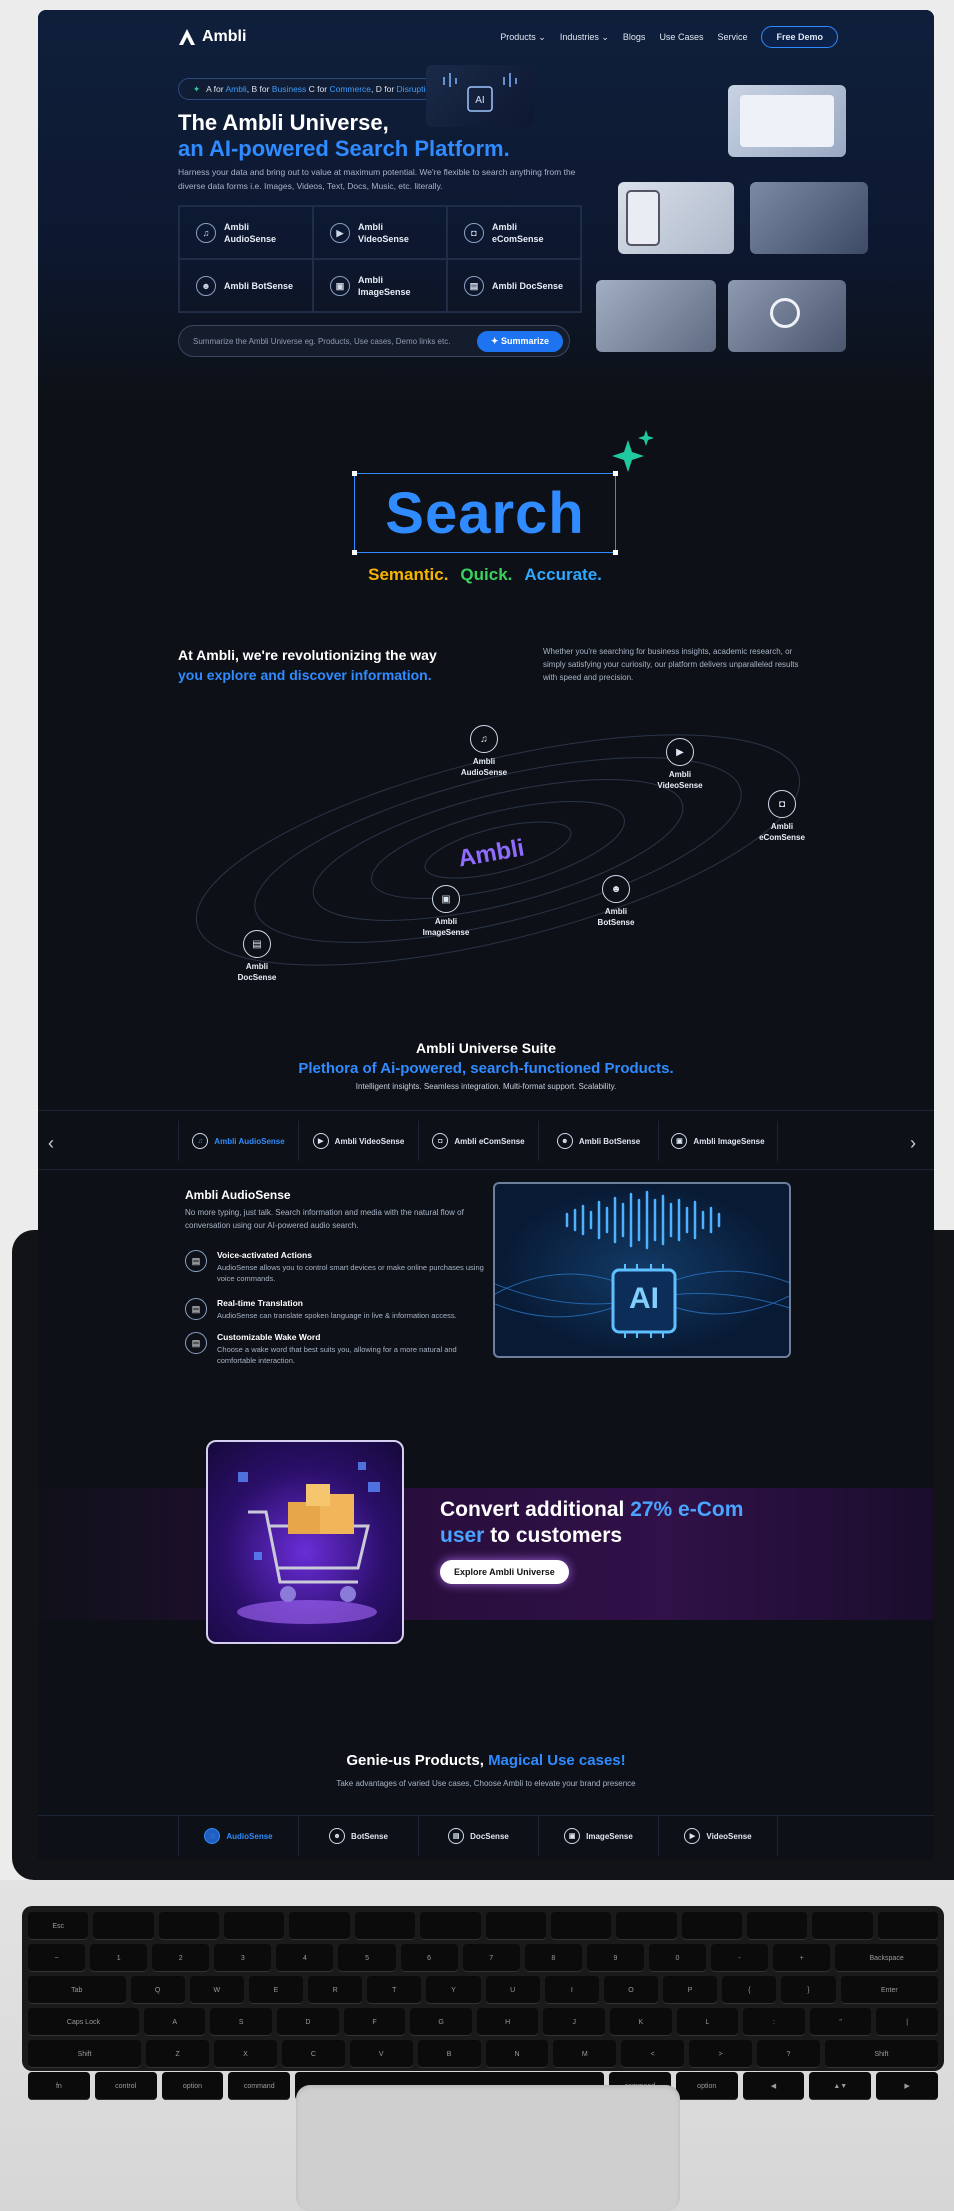 The image size is (954, 2211). What do you see at coordinates (523, 37) in the screenshot?
I see `nav-products: Products` at bounding box center [523, 37].